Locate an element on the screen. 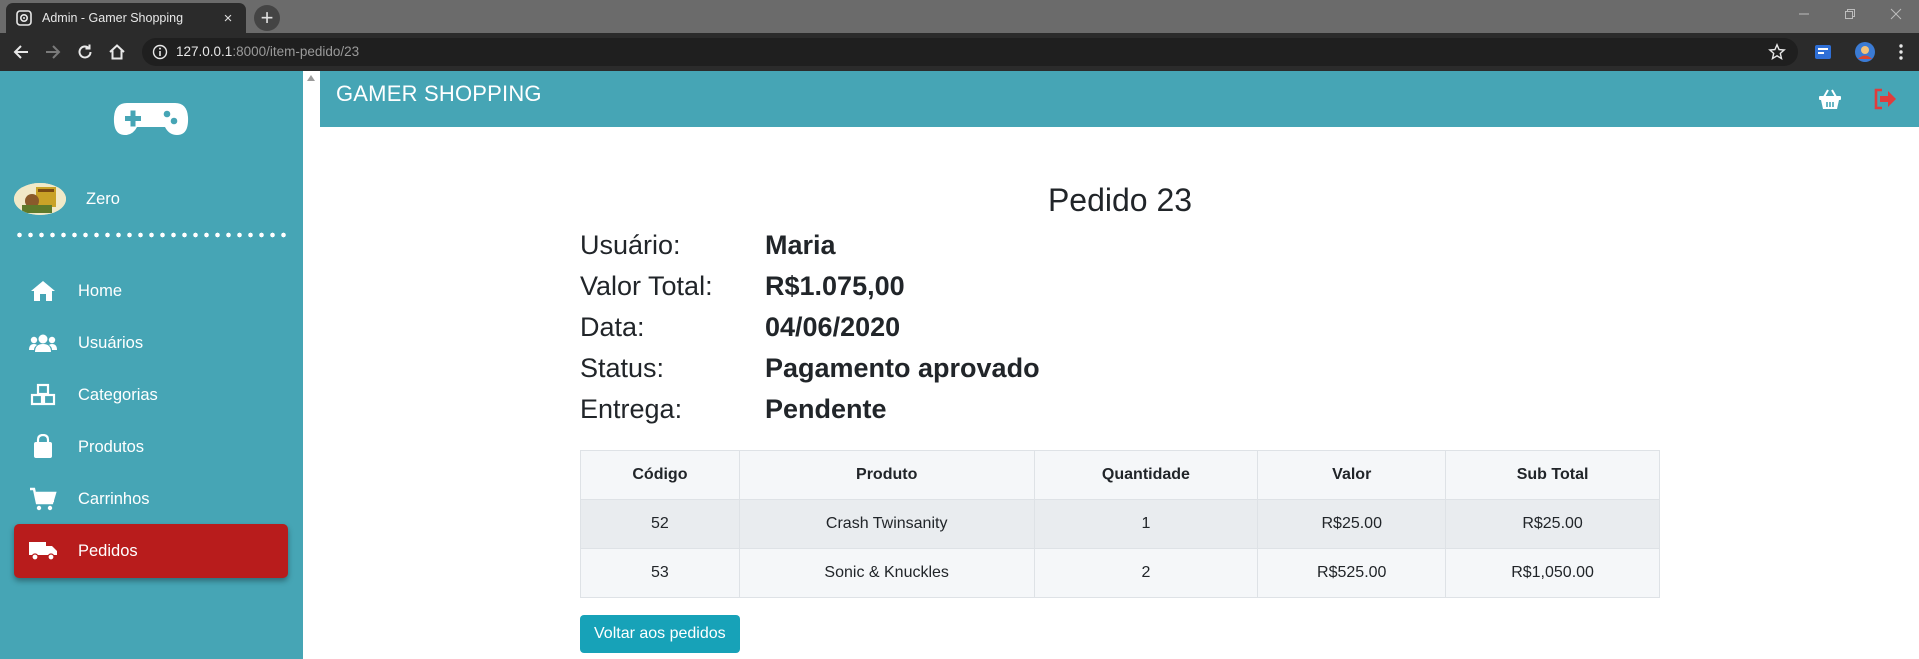 This screenshot has width=1919, height=659. sidebar-item-label: Pedidos is located at coordinates (108, 550).